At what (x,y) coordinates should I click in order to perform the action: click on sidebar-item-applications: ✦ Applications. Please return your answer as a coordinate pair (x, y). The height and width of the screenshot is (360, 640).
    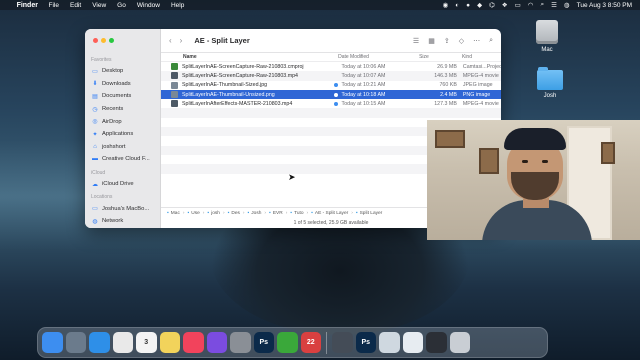
    Looking at the image, I should click on (123, 134).